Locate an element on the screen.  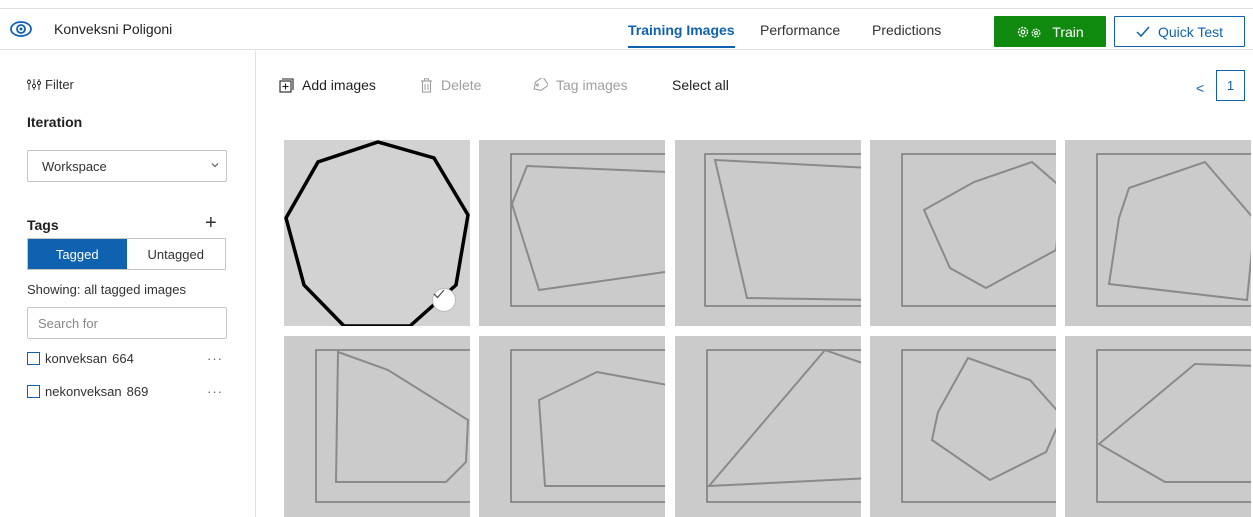
tagged-toggle: Tagged Untagged is located at coordinates (126, 254).